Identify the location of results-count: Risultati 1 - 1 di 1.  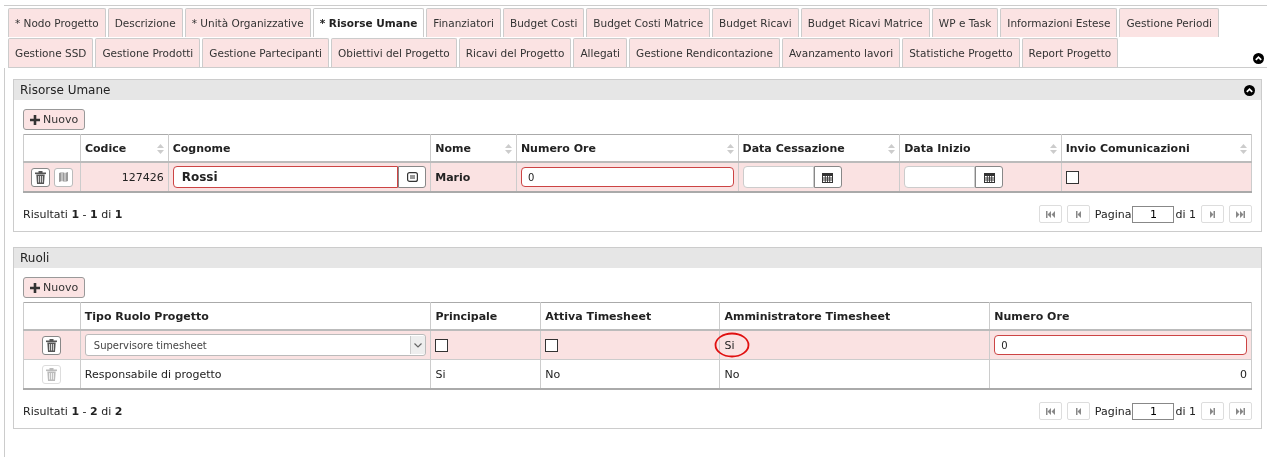
(73, 214).